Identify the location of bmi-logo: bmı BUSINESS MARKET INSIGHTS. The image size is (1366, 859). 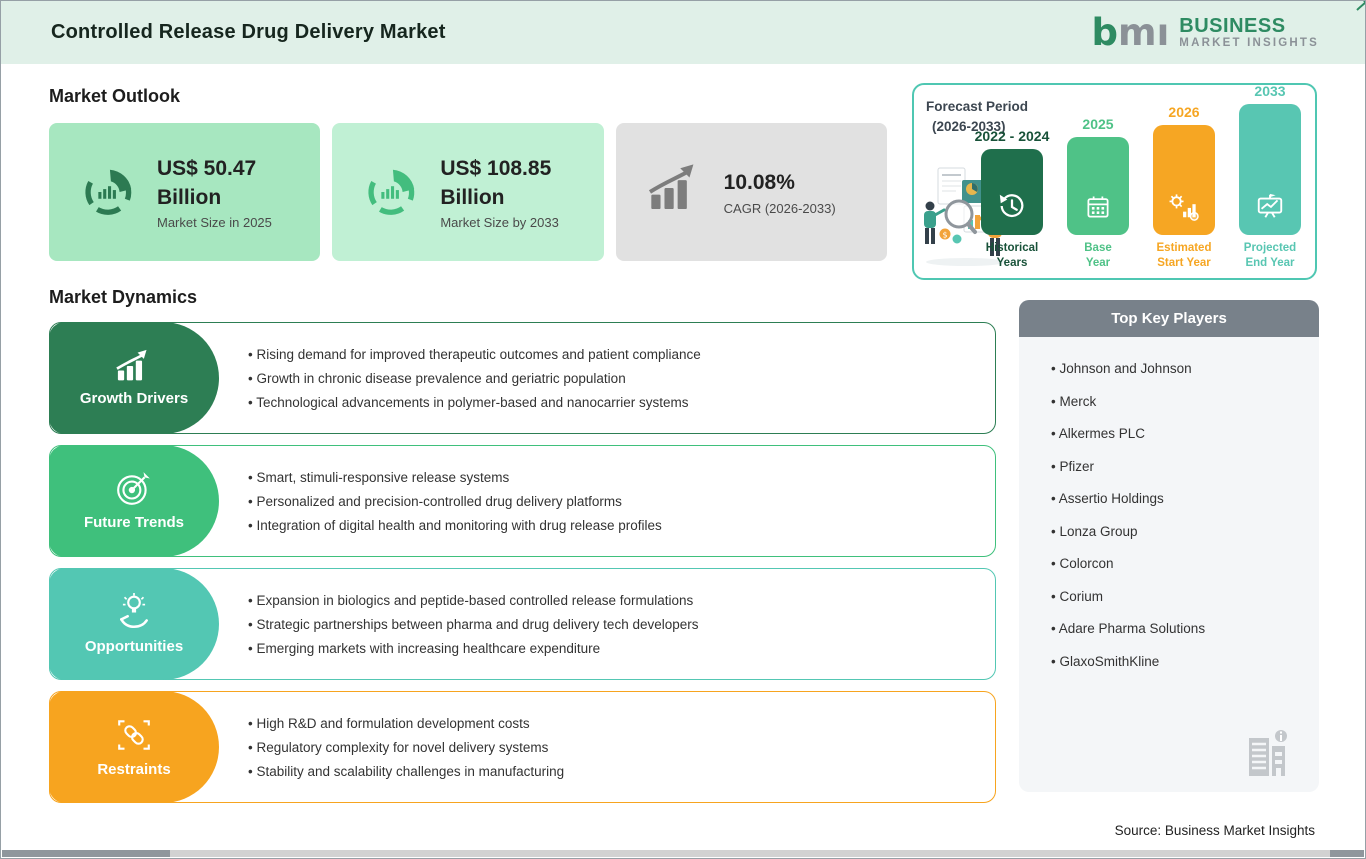
(1228, 27).